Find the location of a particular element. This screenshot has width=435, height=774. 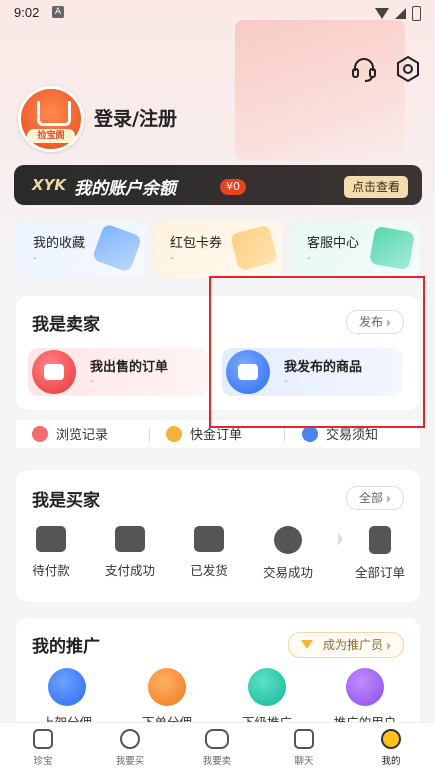

balance-amount: ¥0 is located at coordinates (233, 187).